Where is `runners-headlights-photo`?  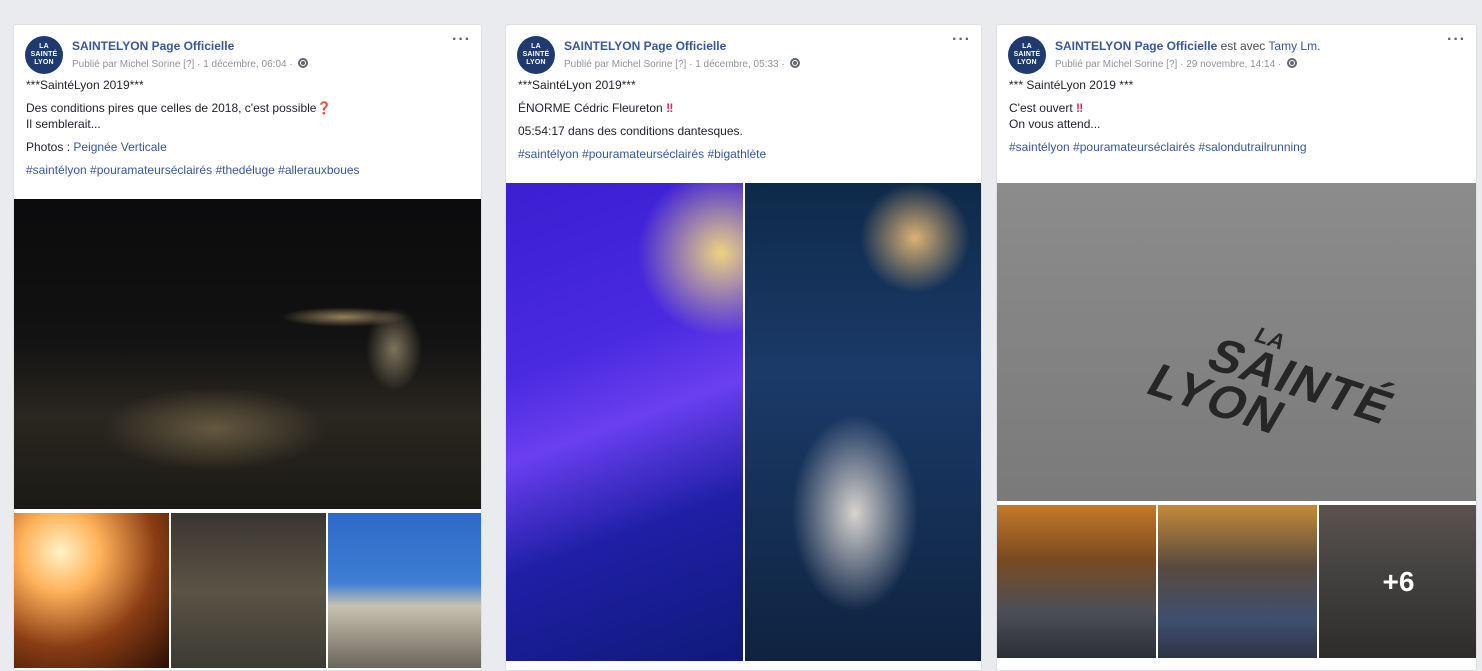
runners-headlights-photo is located at coordinates (91, 590).